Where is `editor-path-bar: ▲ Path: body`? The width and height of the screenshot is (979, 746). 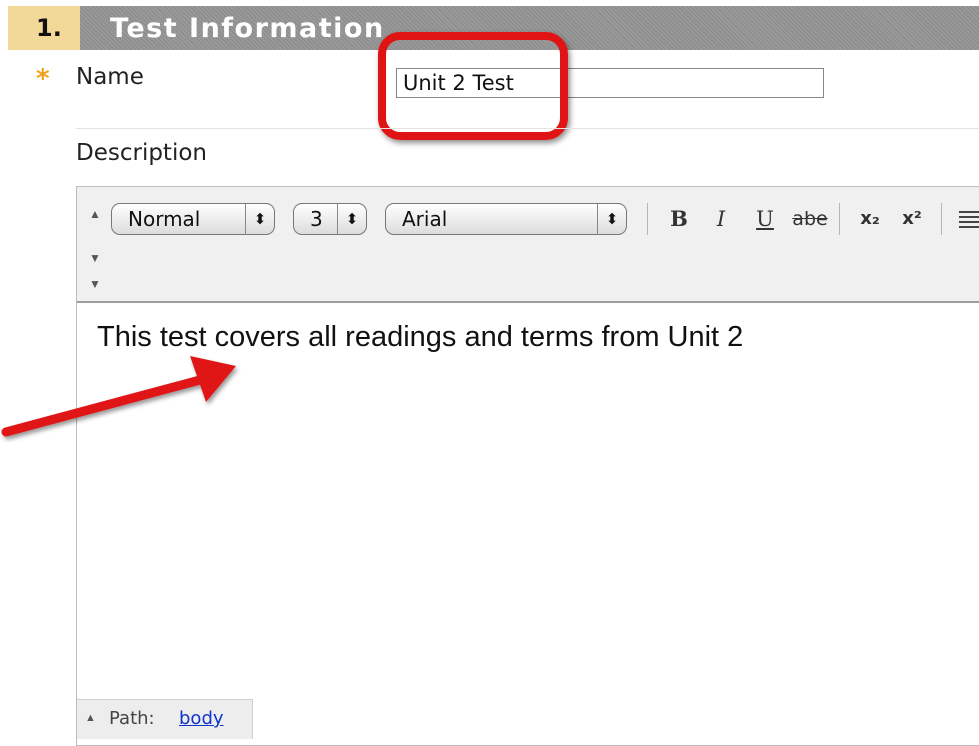 editor-path-bar: ▲ Path: body is located at coordinates (165, 719).